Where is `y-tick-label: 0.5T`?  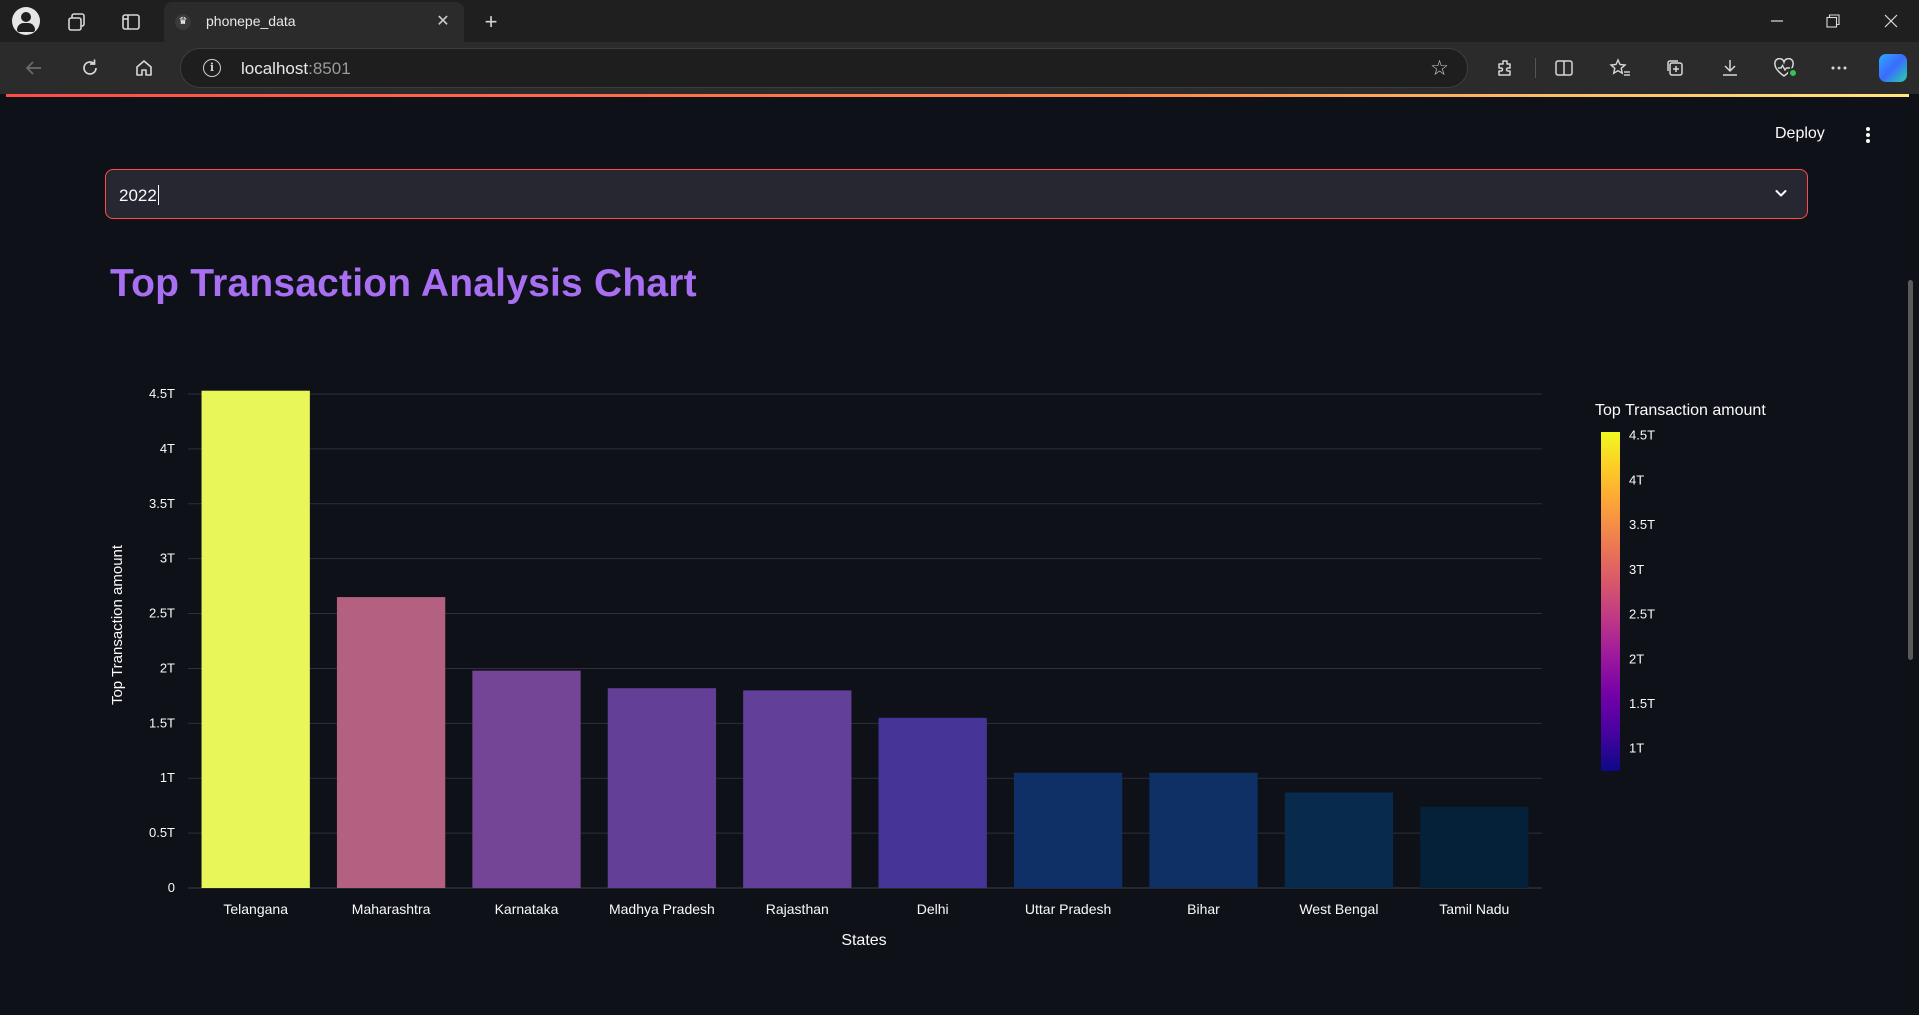 y-tick-label: 0.5T is located at coordinates (162, 832).